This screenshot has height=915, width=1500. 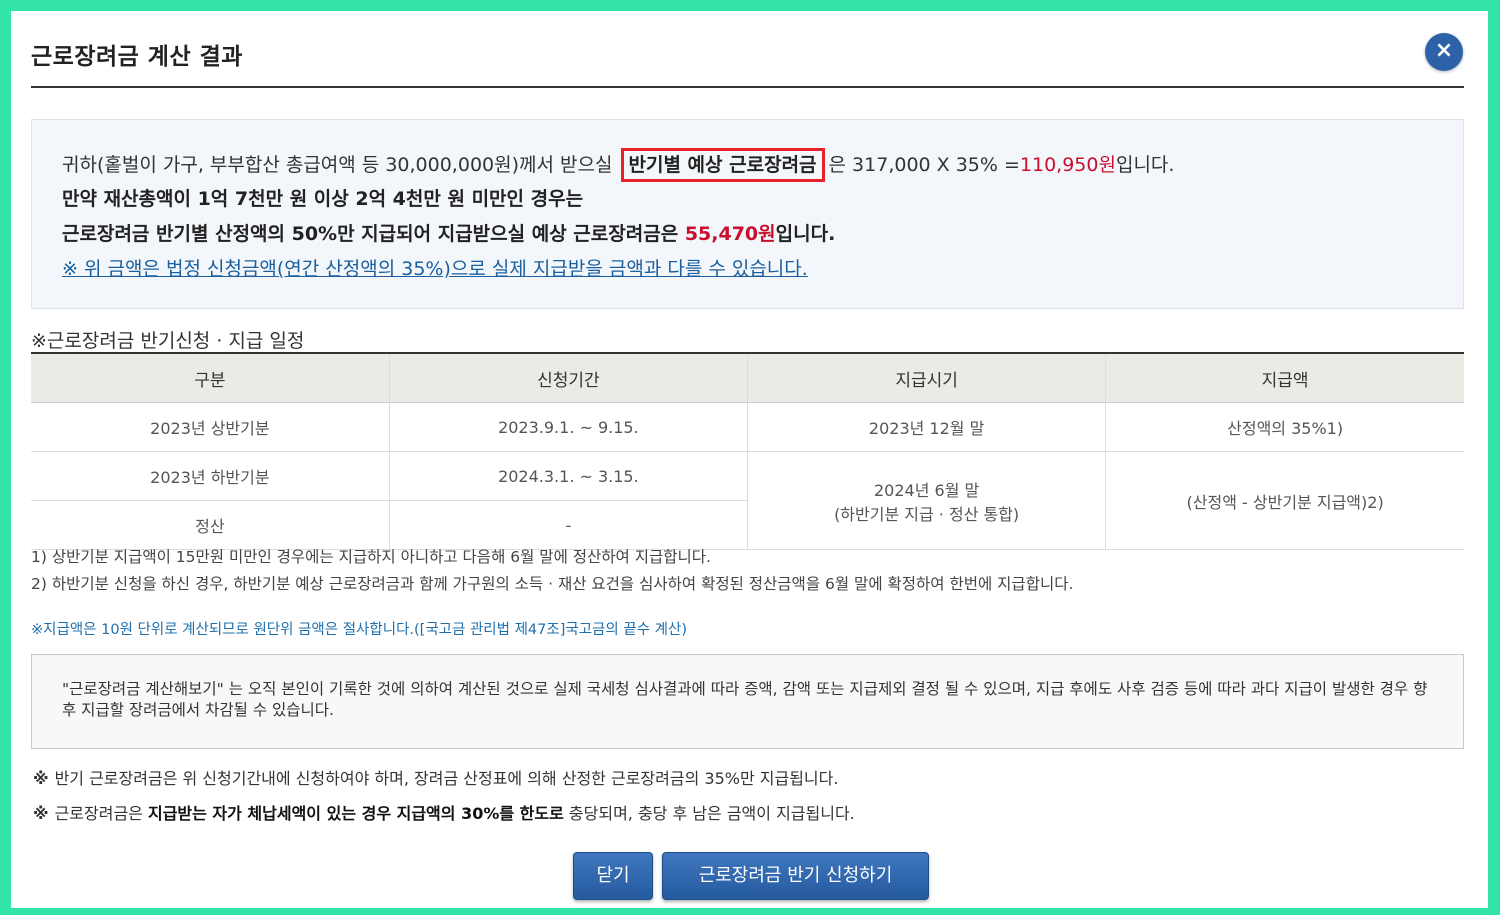 What do you see at coordinates (355, 813) in the screenshot?
I see `bullet-note-2-bold: 지급받는 자가 체납세액이 있는 경우 지급액의 30%를 한도로` at bounding box center [355, 813].